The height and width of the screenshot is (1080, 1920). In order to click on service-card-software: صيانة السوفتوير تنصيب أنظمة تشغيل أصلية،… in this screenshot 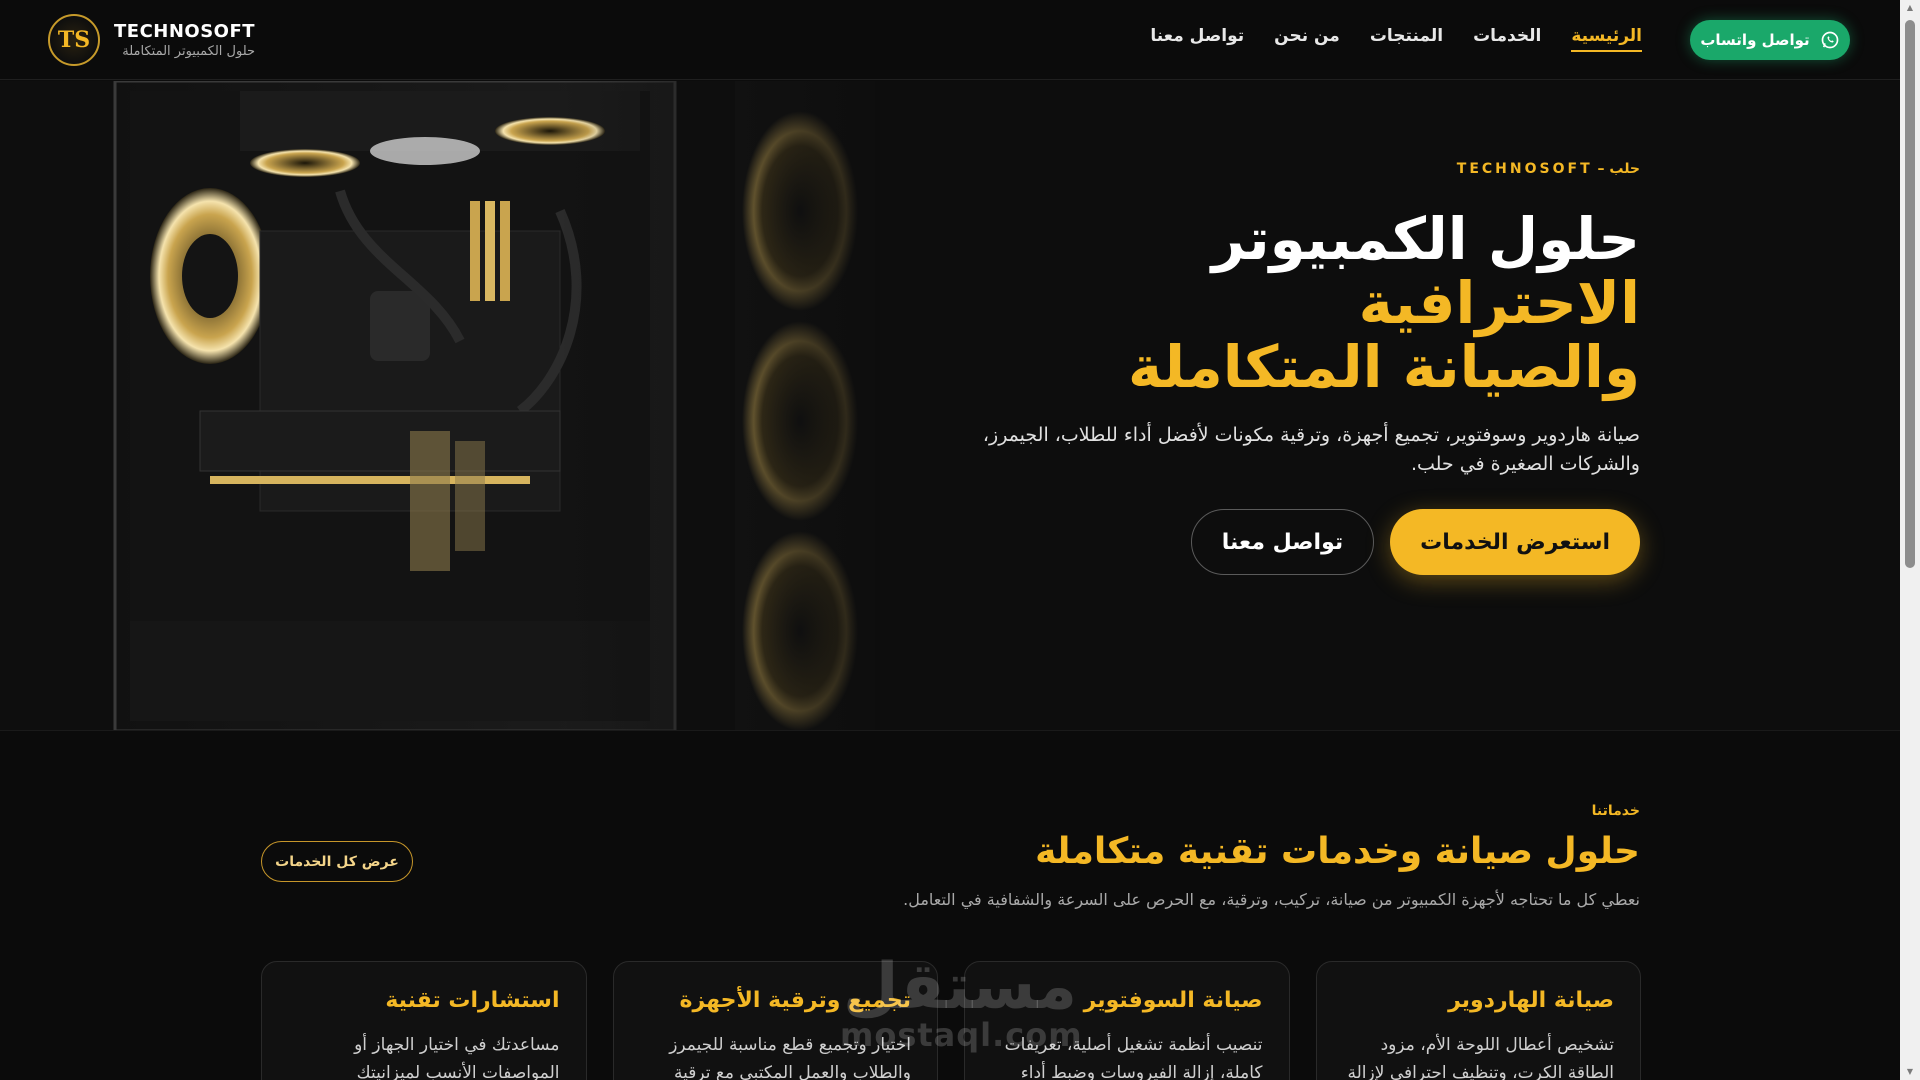, I will do `click(1127, 1020)`.